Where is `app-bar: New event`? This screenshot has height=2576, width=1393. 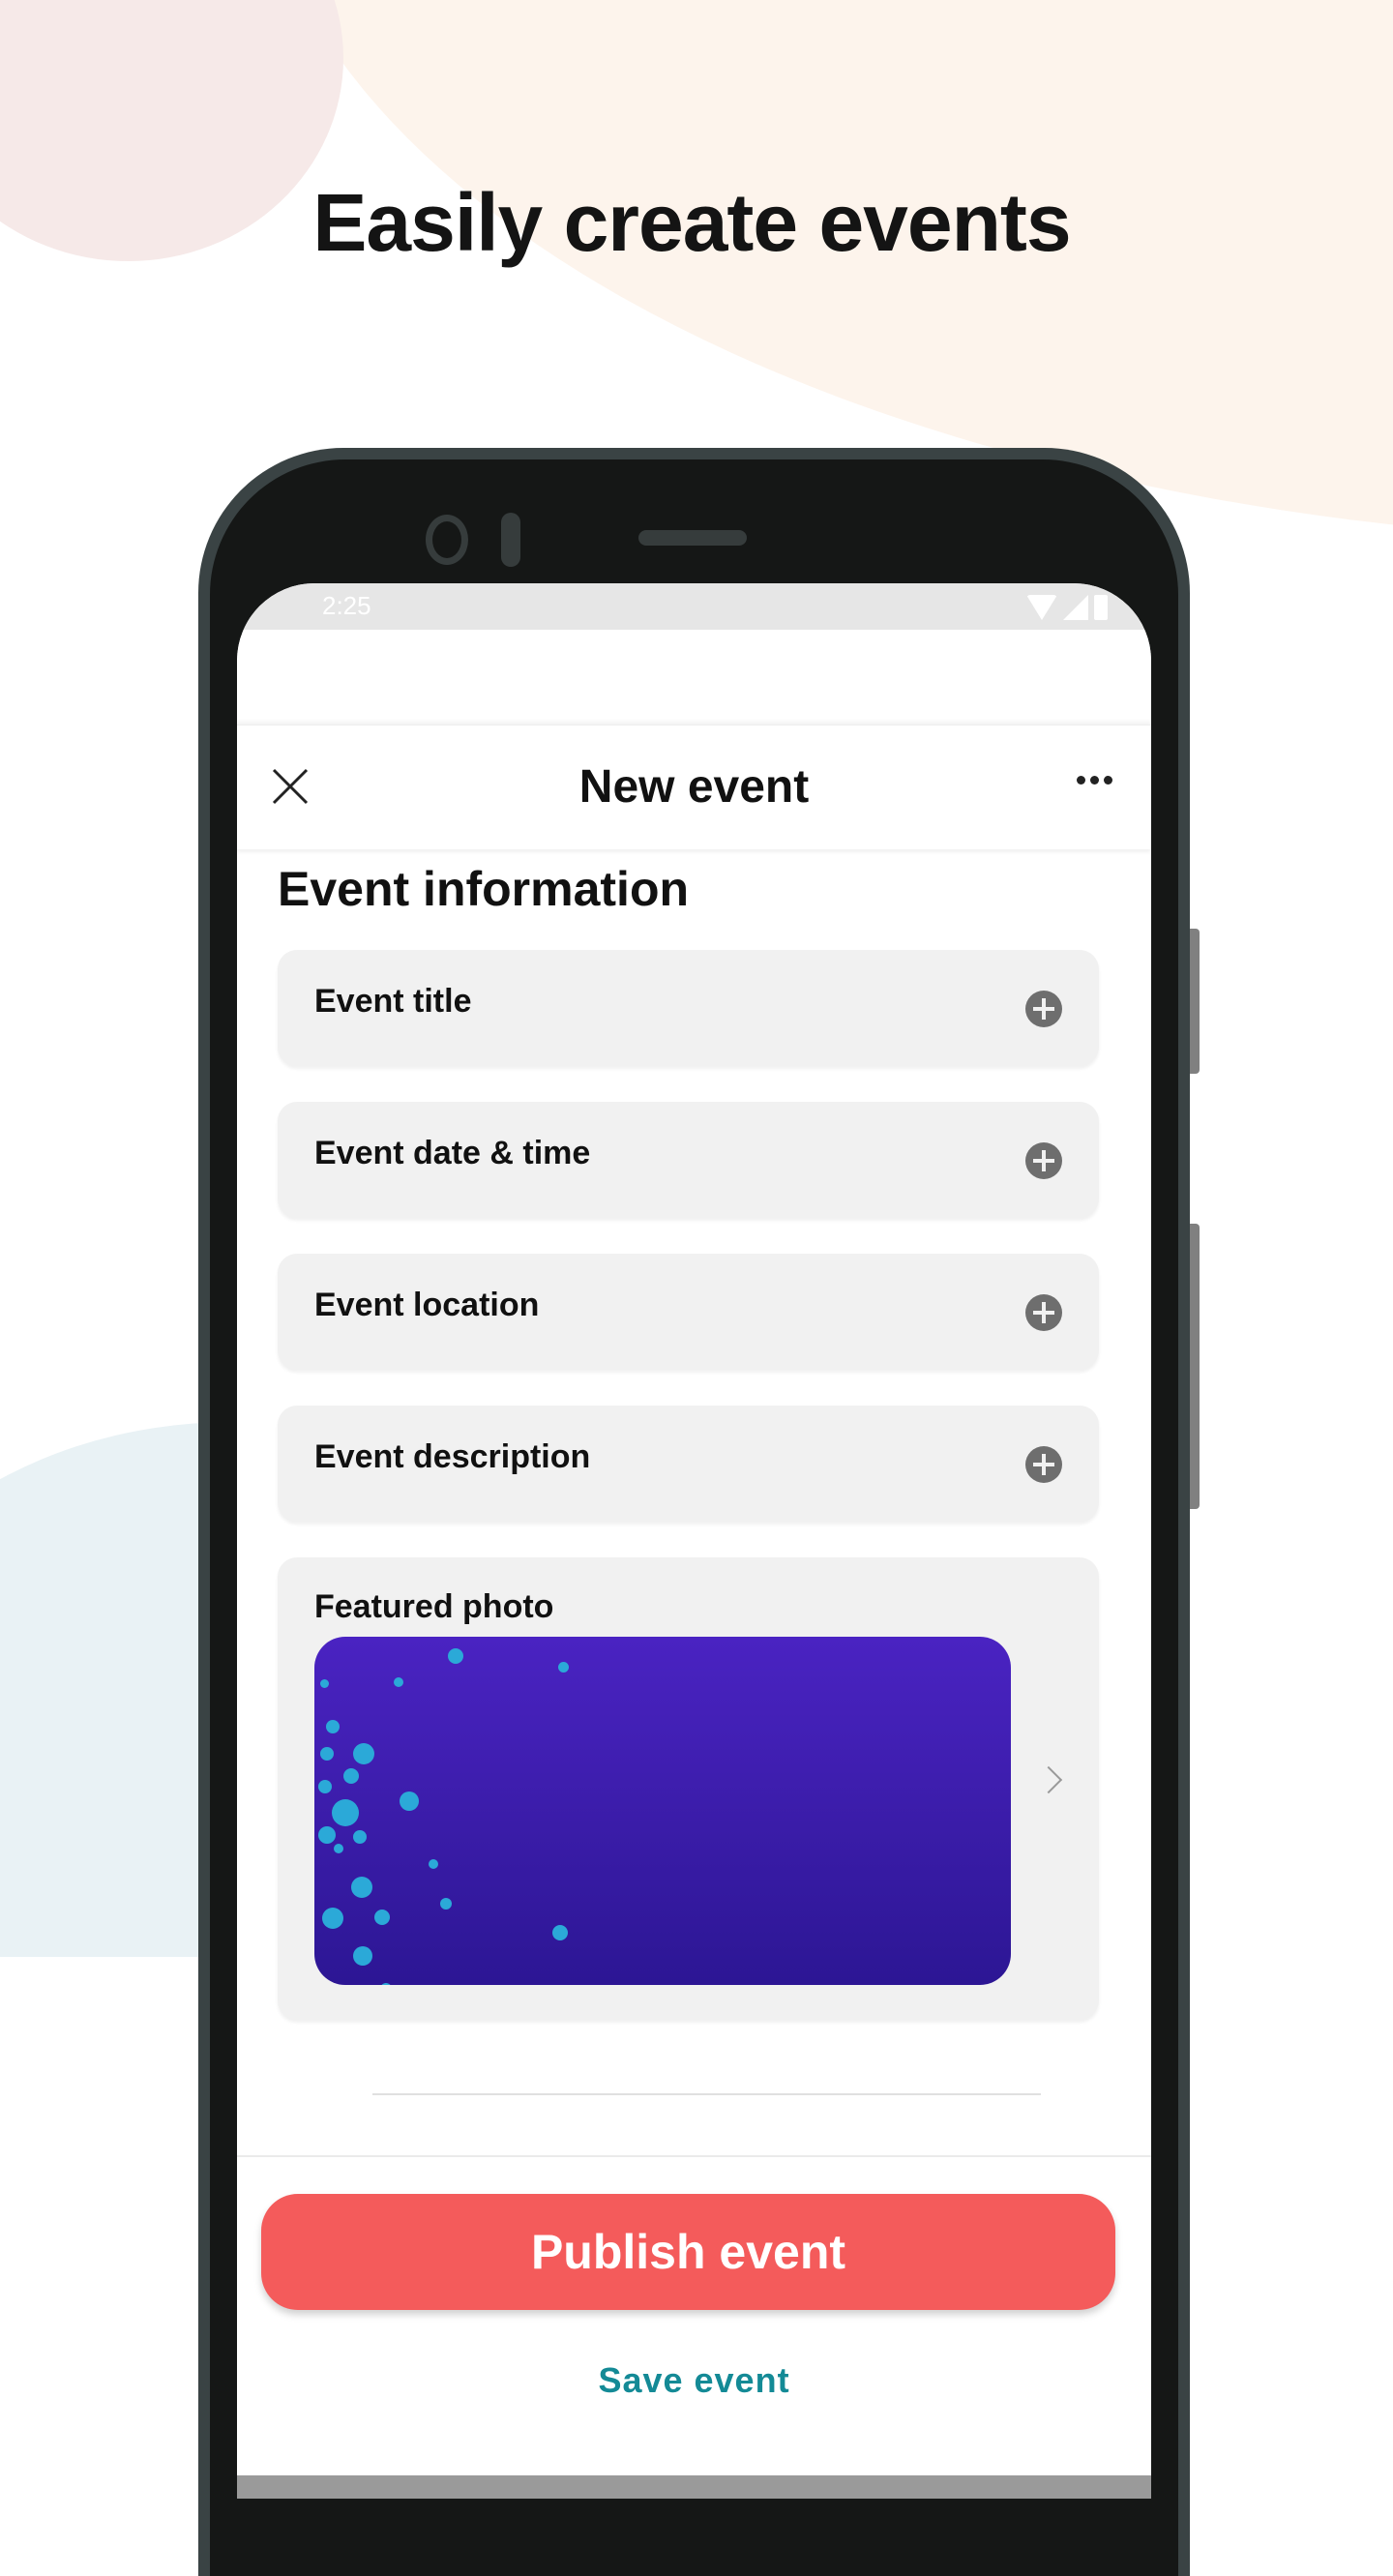
app-bar: New event is located at coordinates (694, 787).